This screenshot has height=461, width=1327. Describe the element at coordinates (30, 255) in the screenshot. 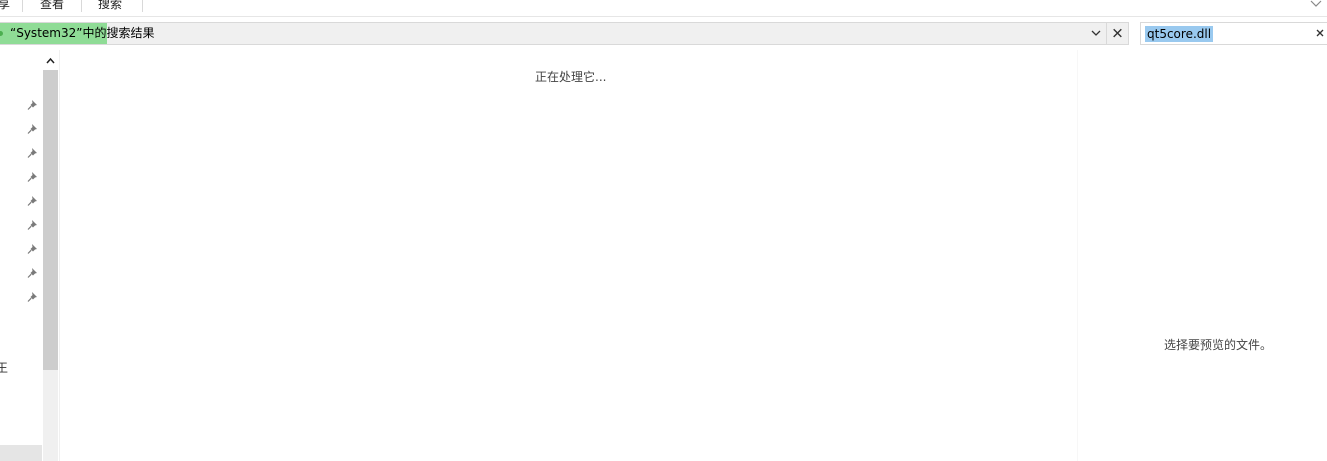

I see `navigation-pane: 王` at that location.